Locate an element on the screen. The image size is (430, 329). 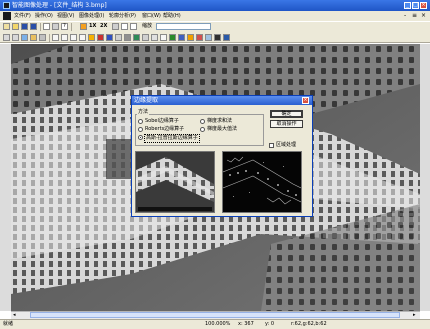
radio-roberts-label: Roberts边缘算子 is located at coordinates (164, 129).